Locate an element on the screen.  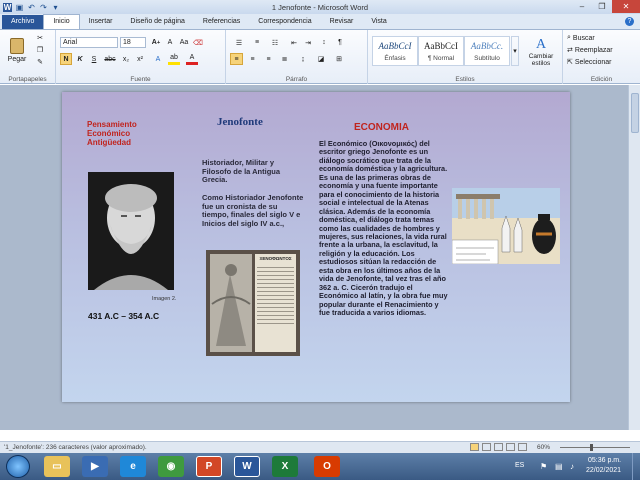
language-indicator: ES is located at coordinates (519, 465).